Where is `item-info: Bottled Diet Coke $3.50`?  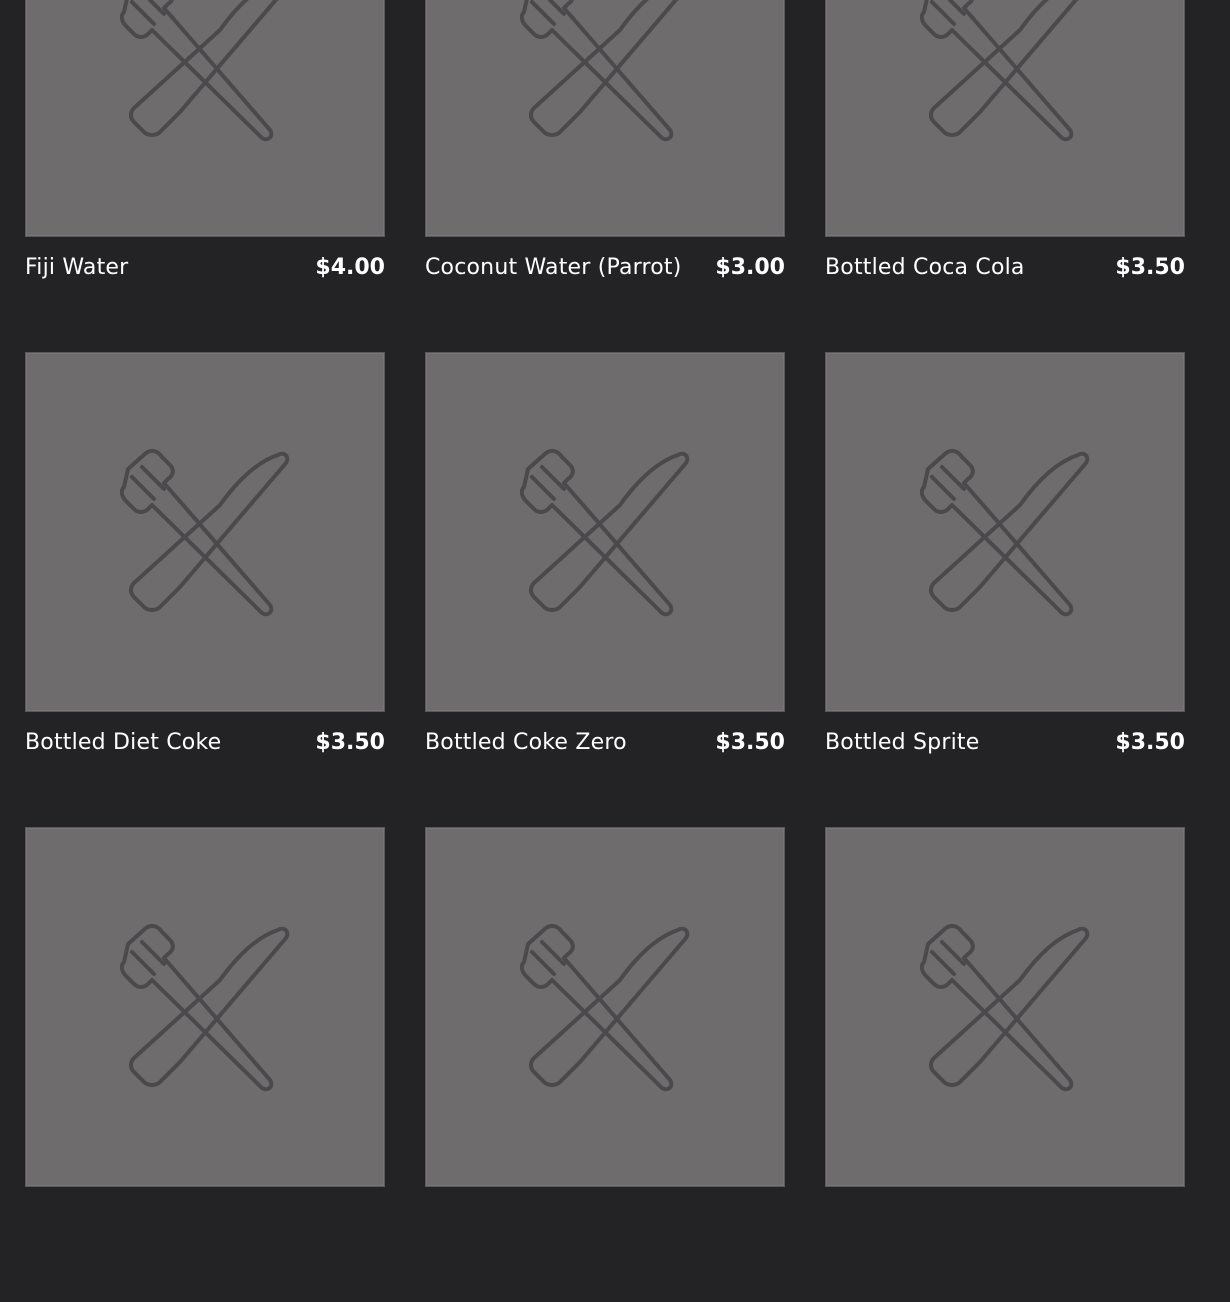 item-info: Bottled Diet Coke $3.50 is located at coordinates (205, 742).